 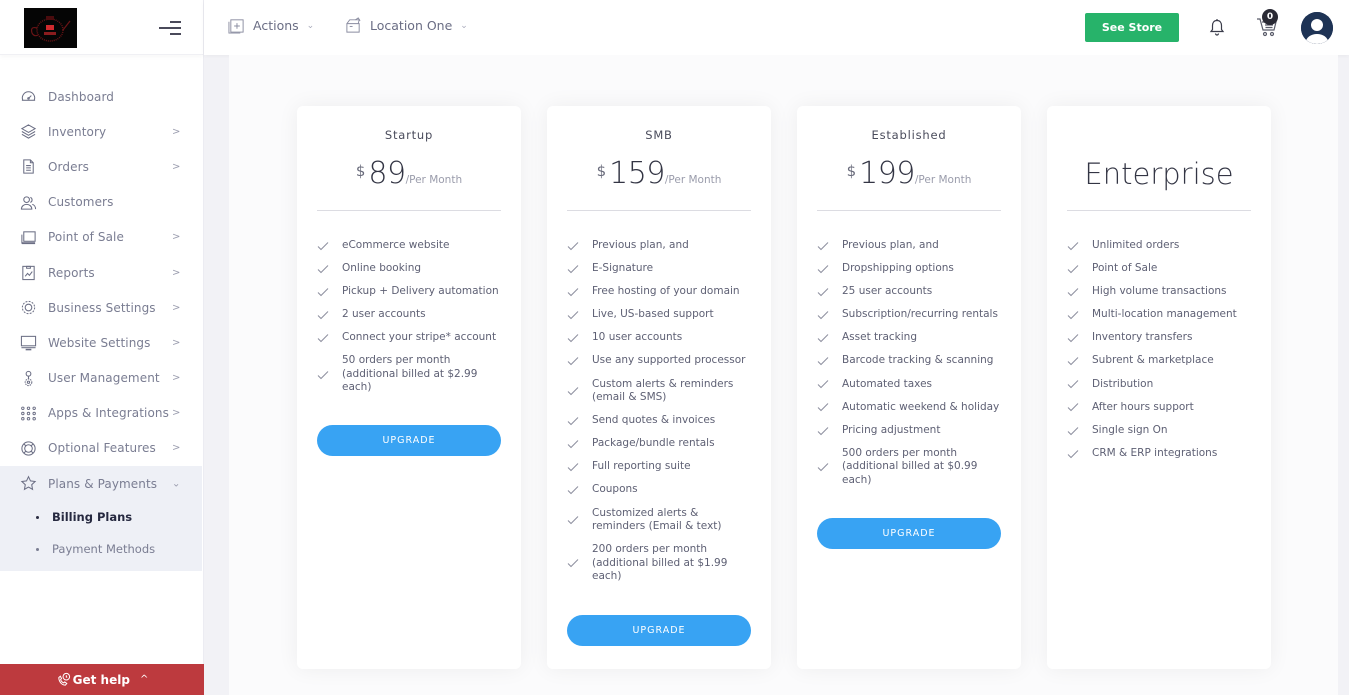 I want to click on sidebar-item-label: Optional Features, so click(x=102, y=448).